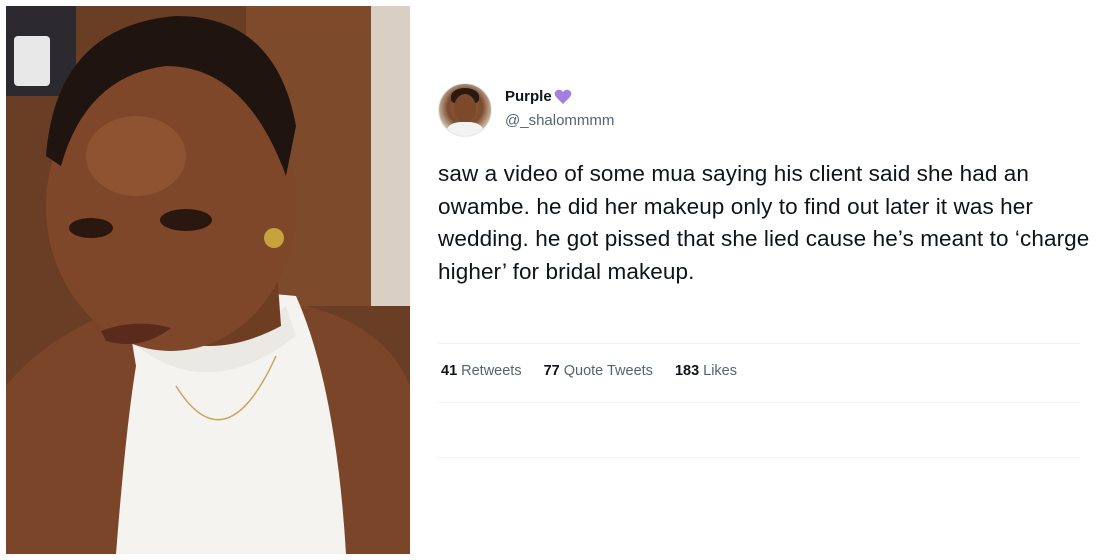  I want to click on retweets-stat: 41 Retweets, so click(481, 371).